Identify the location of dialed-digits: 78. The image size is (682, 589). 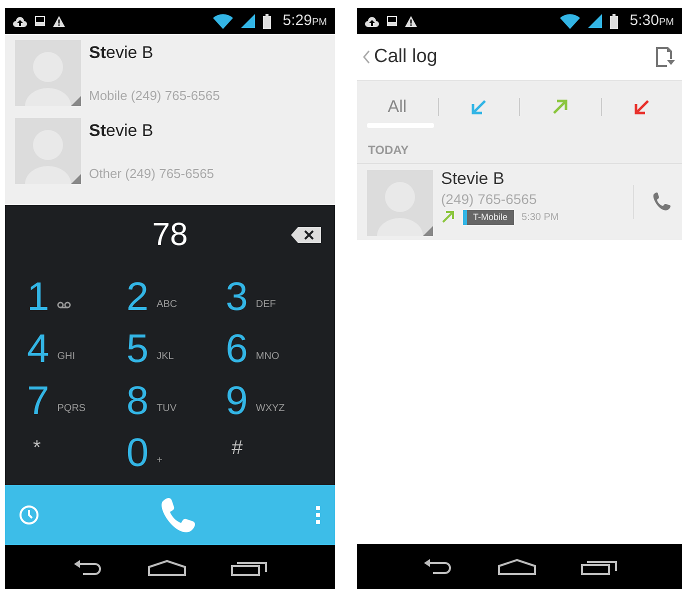
(170, 234).